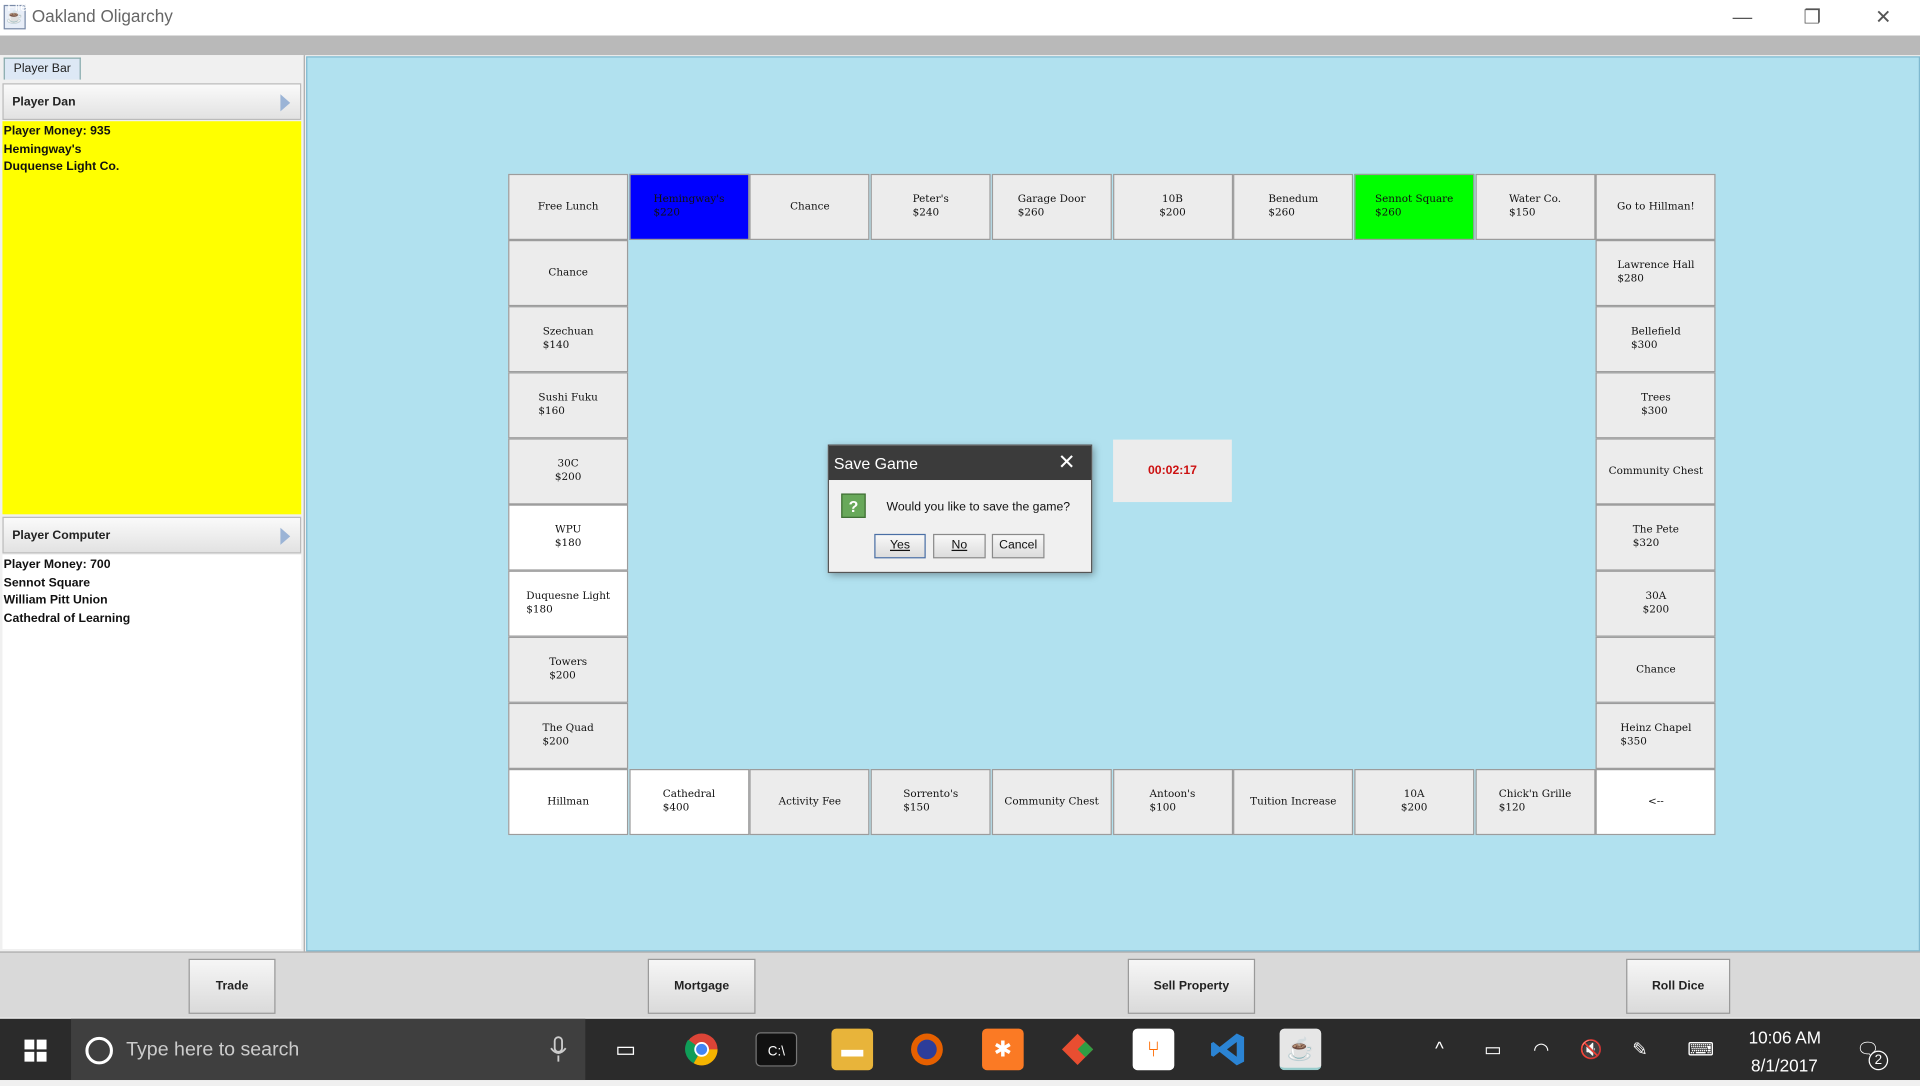  I want to click on board-space-left: The Quad $200, so click(568, 735).